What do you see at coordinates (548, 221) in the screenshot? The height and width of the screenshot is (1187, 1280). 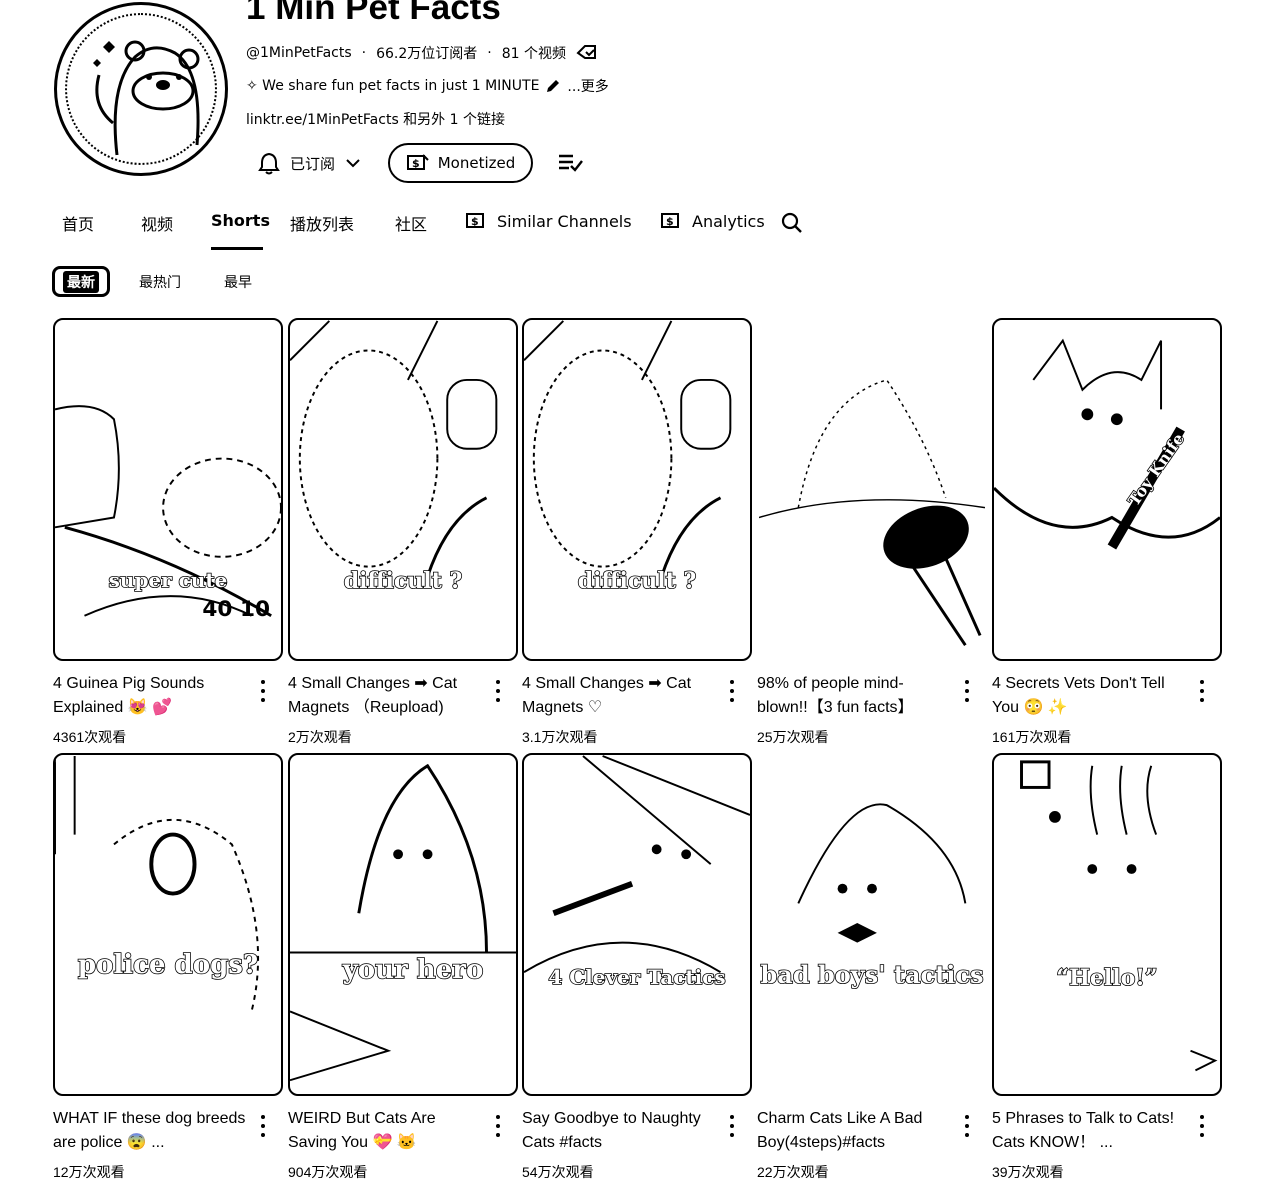 I see `tab-similar-channels: $ Similar Channels` at bounding box center [548, 221].